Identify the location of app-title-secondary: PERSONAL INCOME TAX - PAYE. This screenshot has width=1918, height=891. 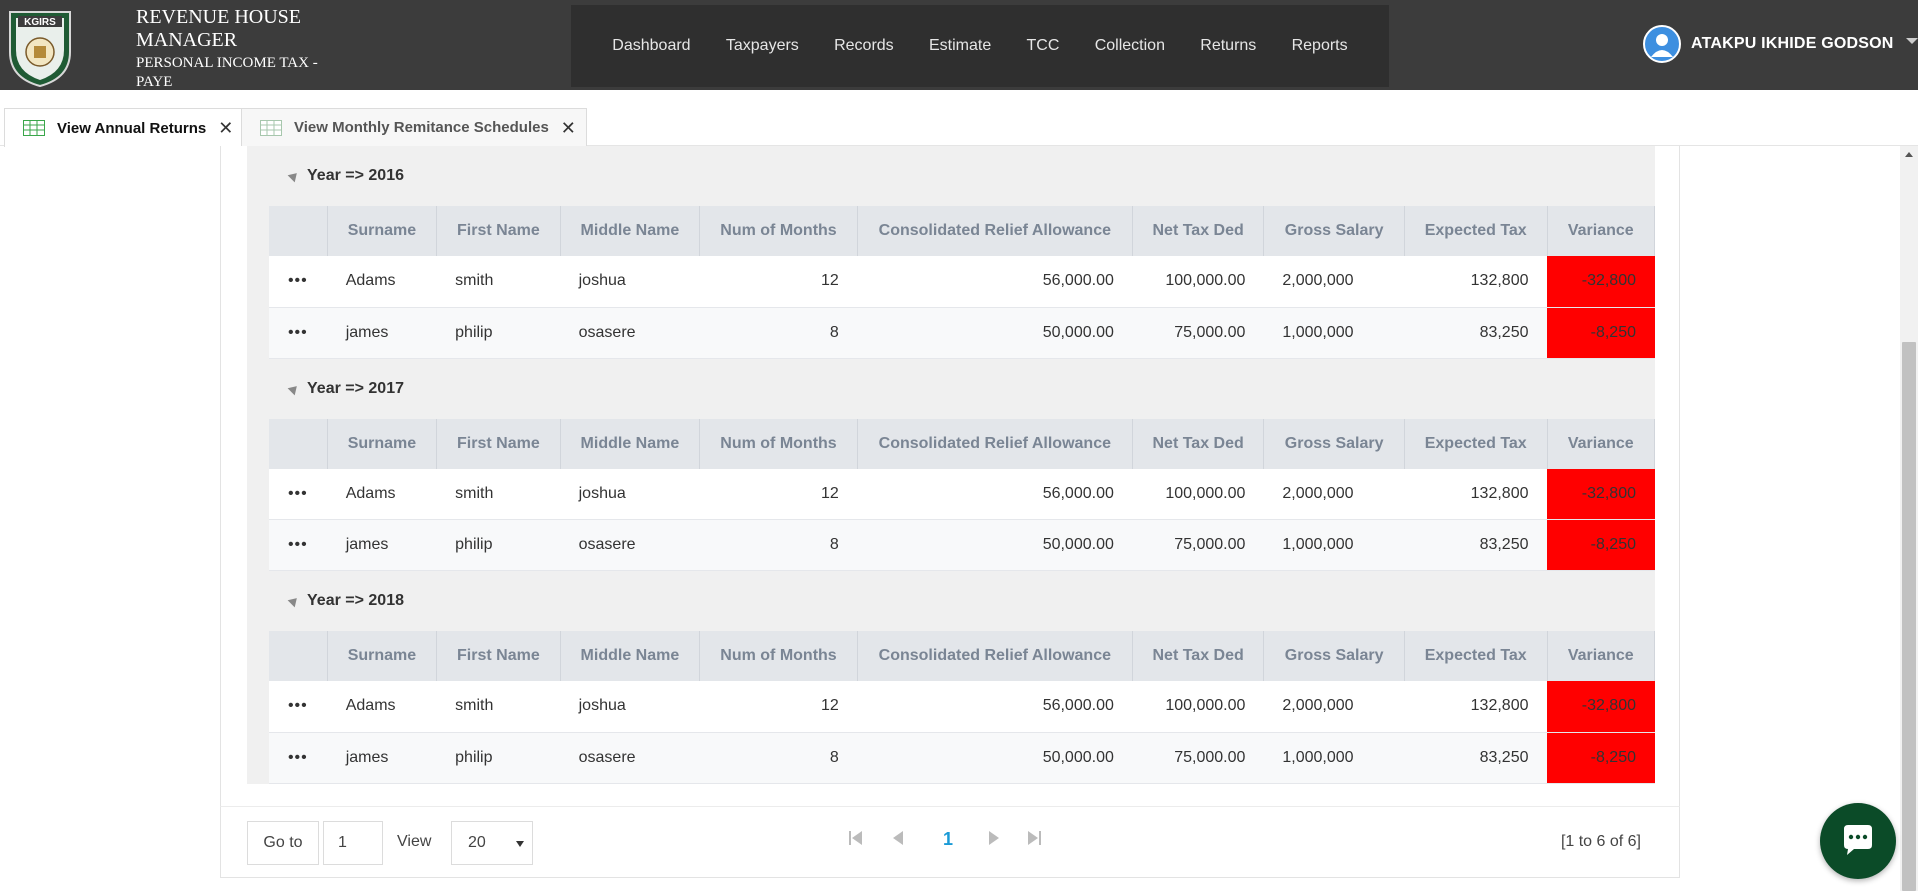
(227, 72).